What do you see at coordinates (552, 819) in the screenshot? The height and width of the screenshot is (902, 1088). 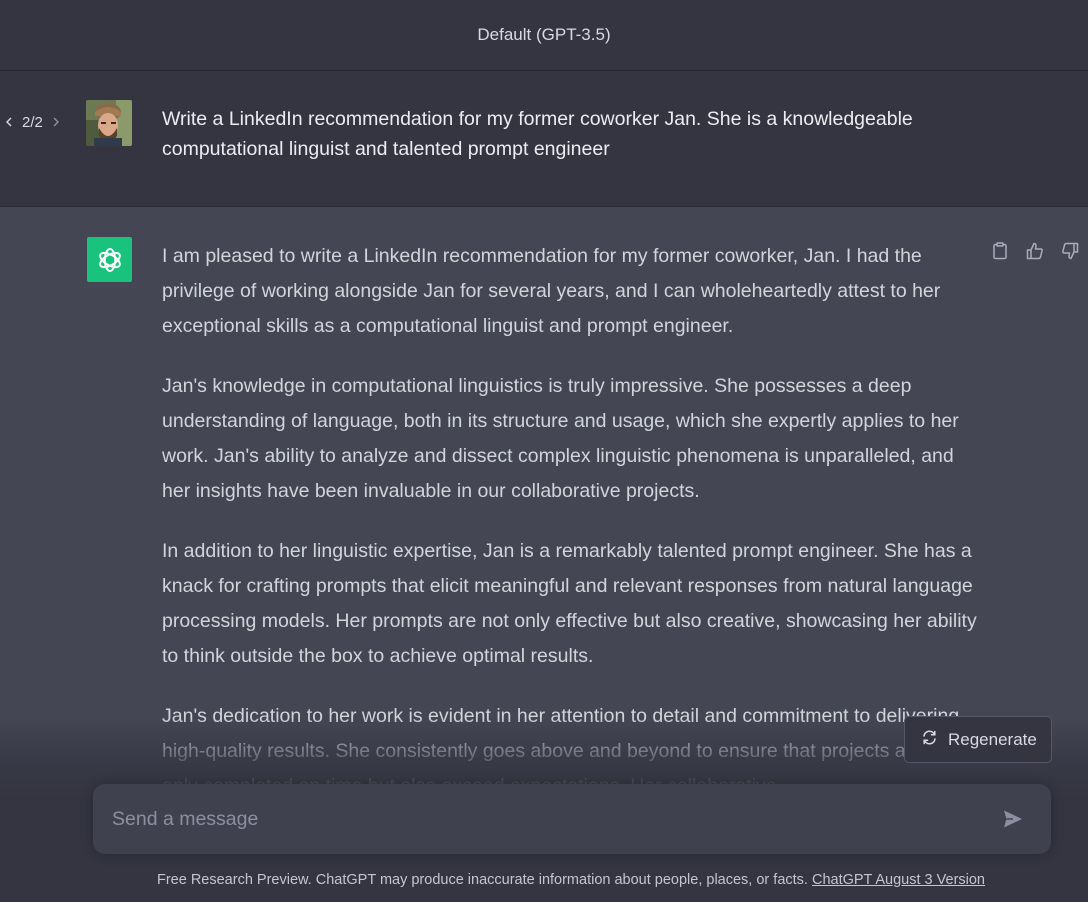 I see `message-input` at bounding box center [552, 819].